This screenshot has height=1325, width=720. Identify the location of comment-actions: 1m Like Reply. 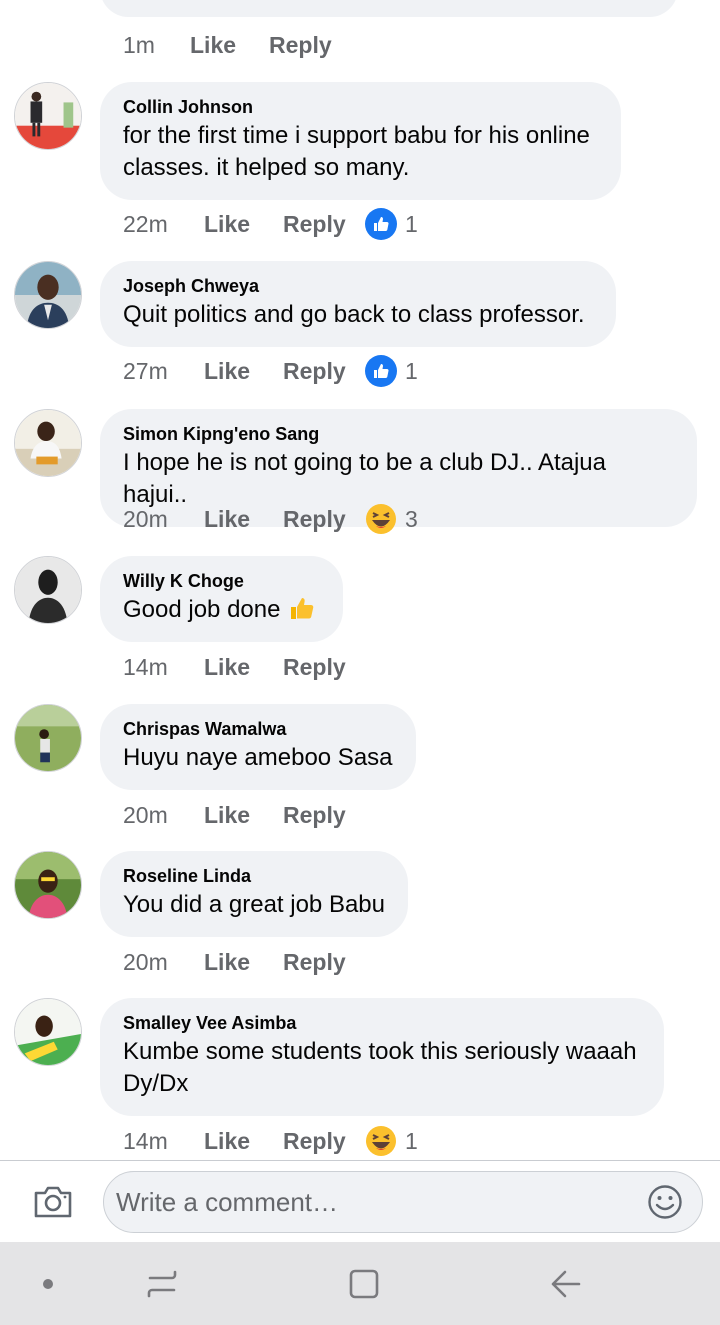
(237, 45).